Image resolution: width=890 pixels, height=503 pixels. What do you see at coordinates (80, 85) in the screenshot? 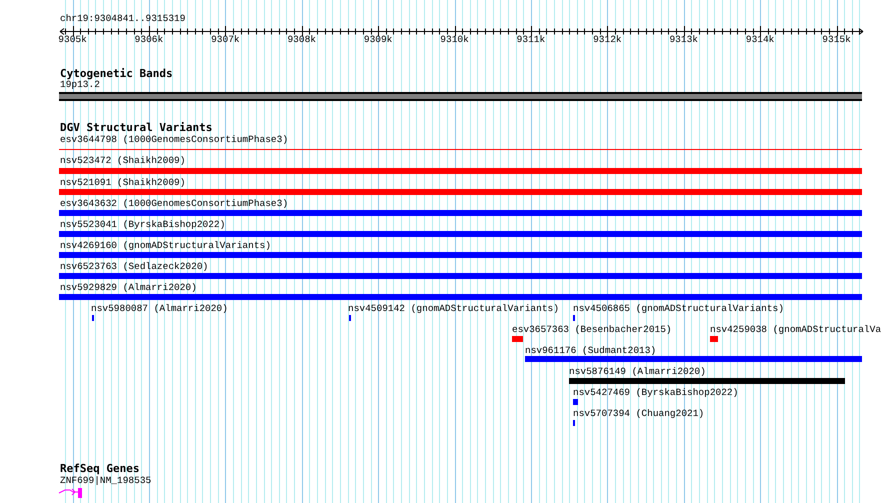
I see `band-label: 19p13.2` at bounding box center [80, 85].